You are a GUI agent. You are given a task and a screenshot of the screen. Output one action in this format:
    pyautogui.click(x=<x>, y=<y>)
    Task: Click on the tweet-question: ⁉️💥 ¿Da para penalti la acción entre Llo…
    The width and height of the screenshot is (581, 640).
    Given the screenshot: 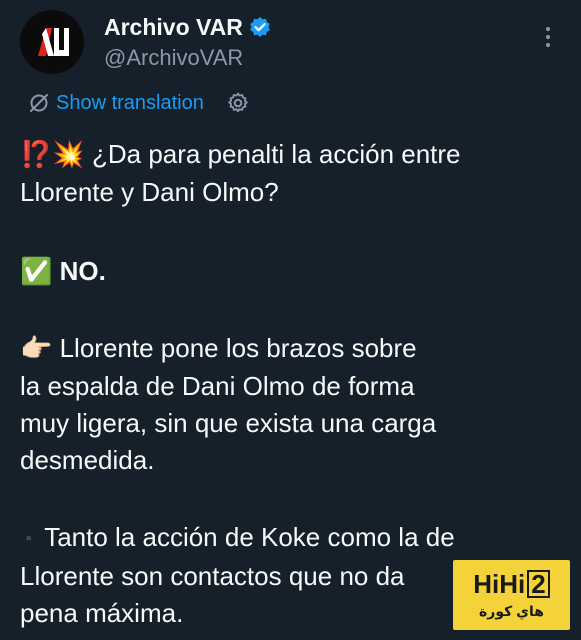 What is the action you would take?
    pyautogui.click(x=292, y=173)
    